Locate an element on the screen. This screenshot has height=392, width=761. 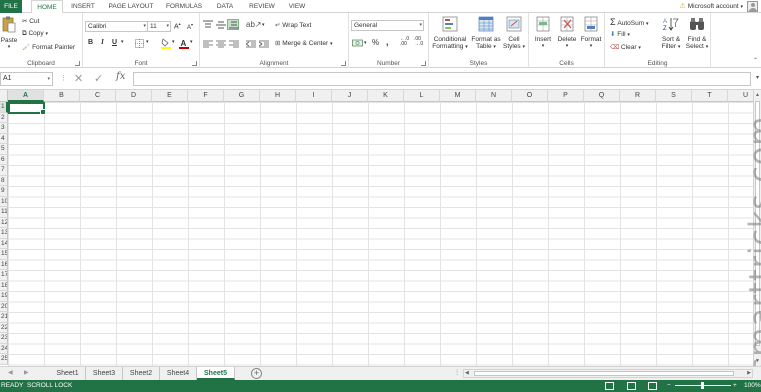
column-header: O is located at coordinates (530, 96).